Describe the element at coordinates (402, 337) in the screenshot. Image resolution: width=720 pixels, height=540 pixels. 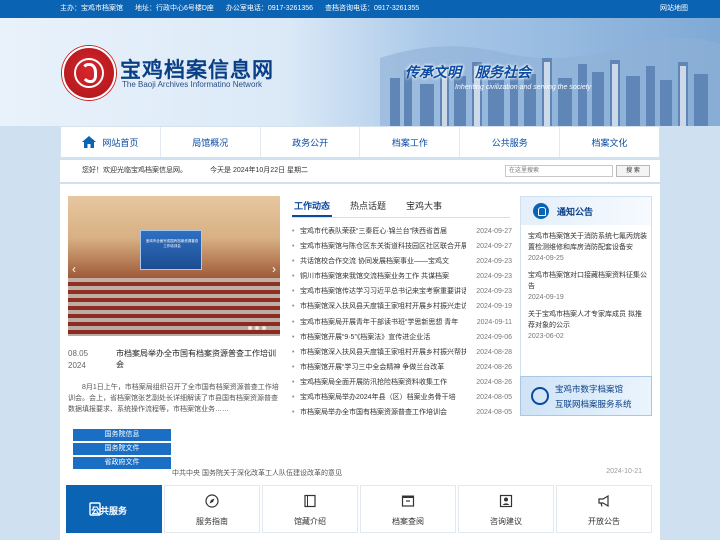
I see `list-item: • 市档案馆开展“9·5”《档案法》宣传进企业活 2024-09-06` at that location.